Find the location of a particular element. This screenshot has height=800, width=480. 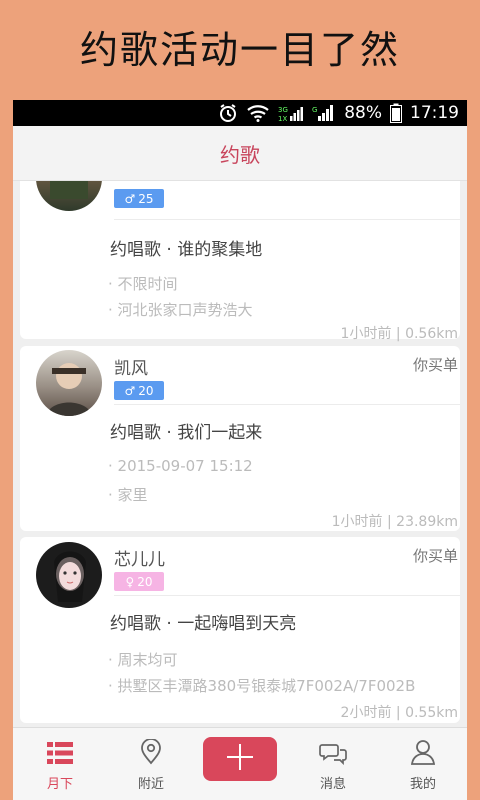

gender-age-badge: ♂ 20 is located at coordinates (139, 390).